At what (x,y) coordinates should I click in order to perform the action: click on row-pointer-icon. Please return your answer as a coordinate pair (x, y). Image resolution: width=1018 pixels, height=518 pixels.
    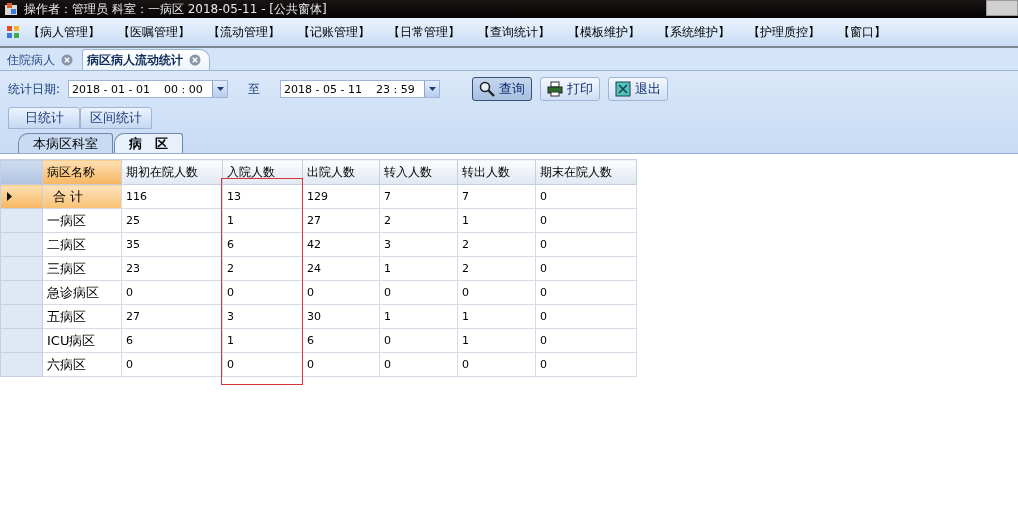
    Looking at the image, I should click on (9, 196).